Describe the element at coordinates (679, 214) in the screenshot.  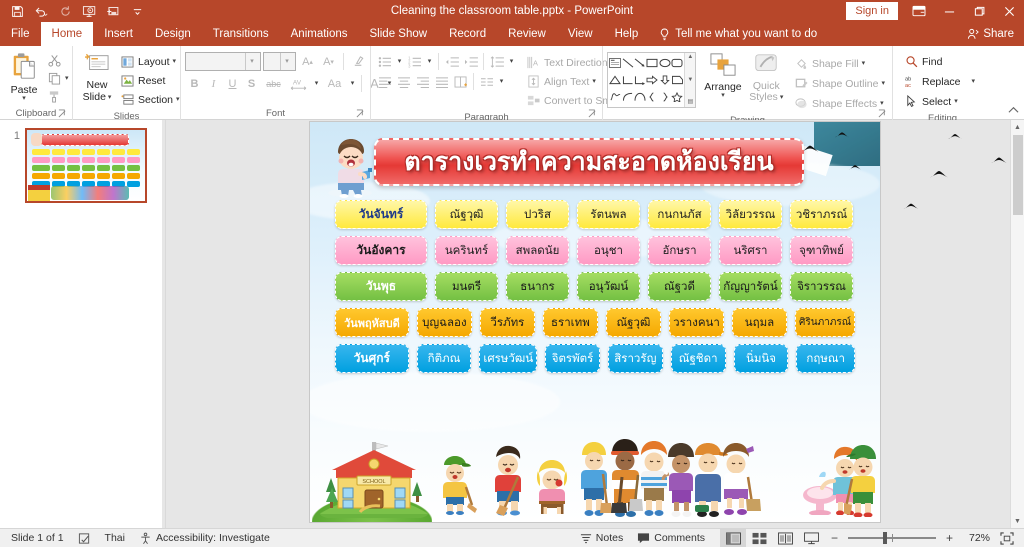
I see `student-cell: กนกนภัส` at that location.